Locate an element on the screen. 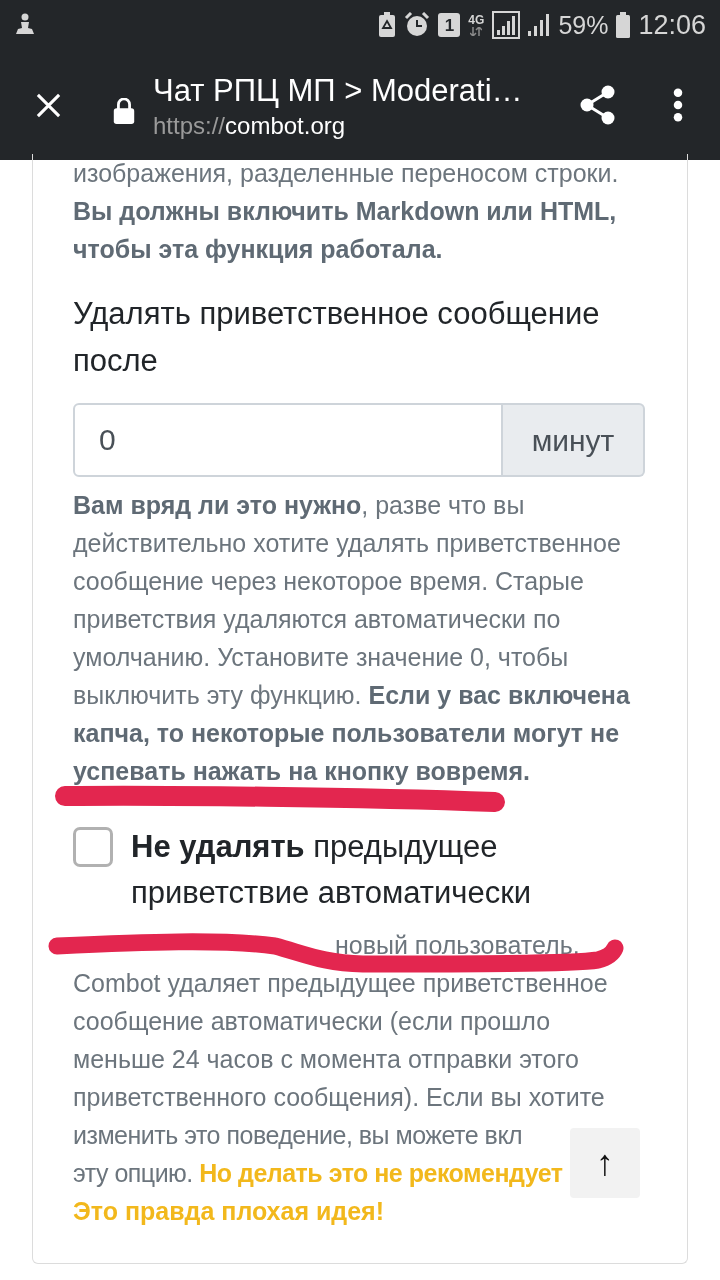 This screenshot has width=720, height=1280. share-icon is located at coordinates (598, 105).